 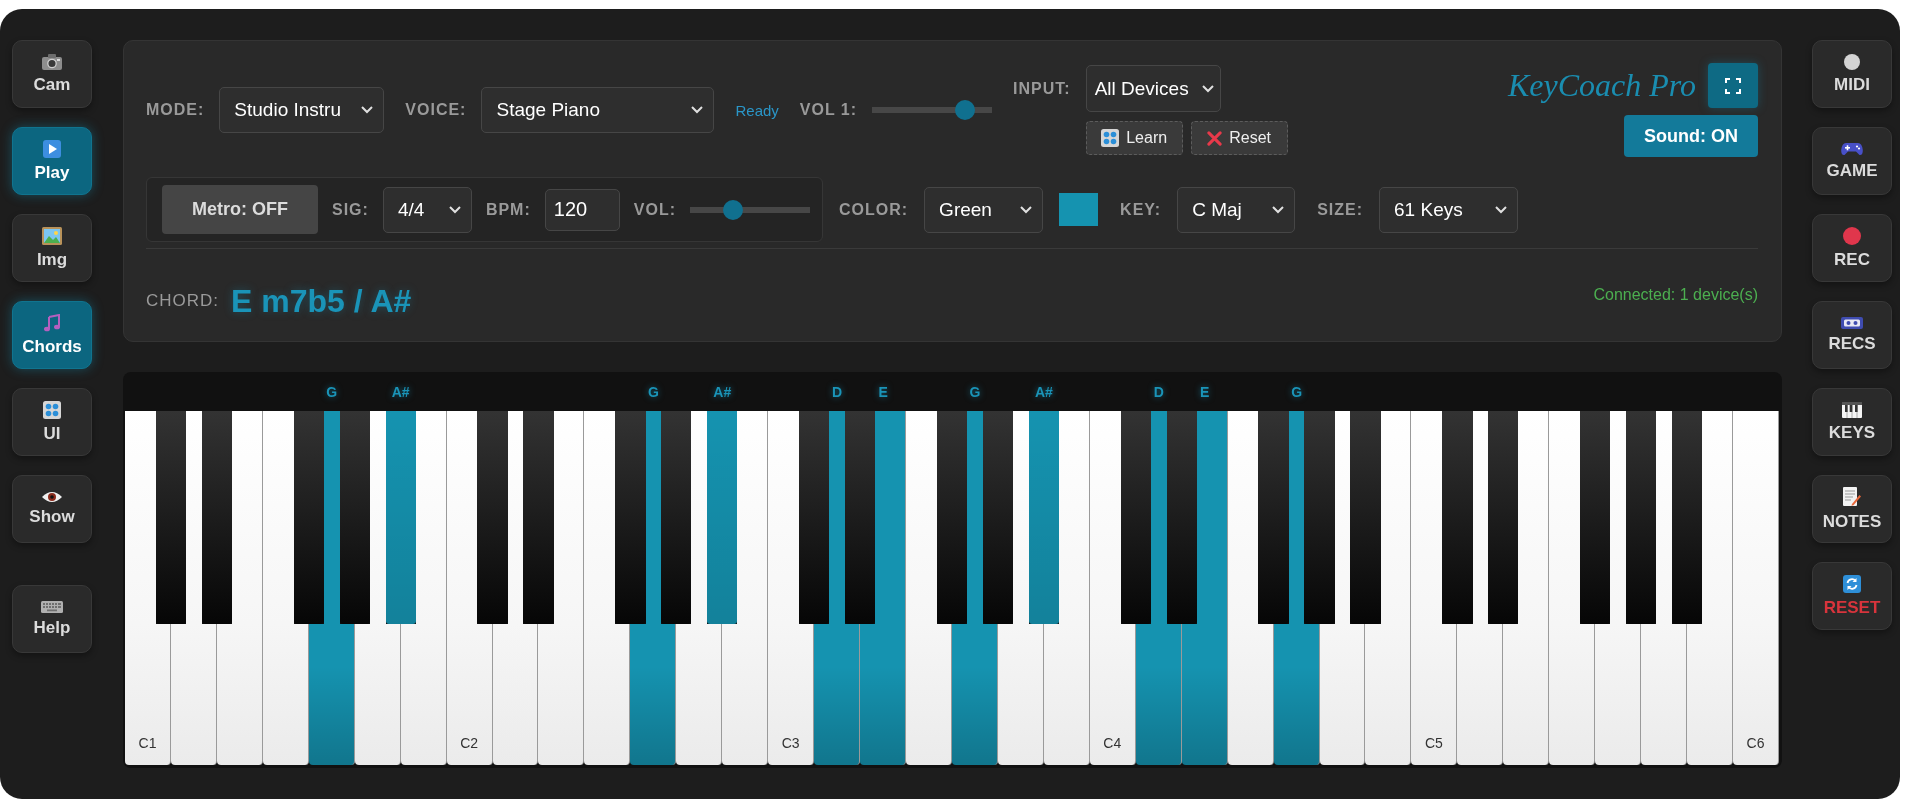 What do you see at coordinates (984, 209) in the screenshot?
I see `color-select: Green` at bounding box center [984, 209].